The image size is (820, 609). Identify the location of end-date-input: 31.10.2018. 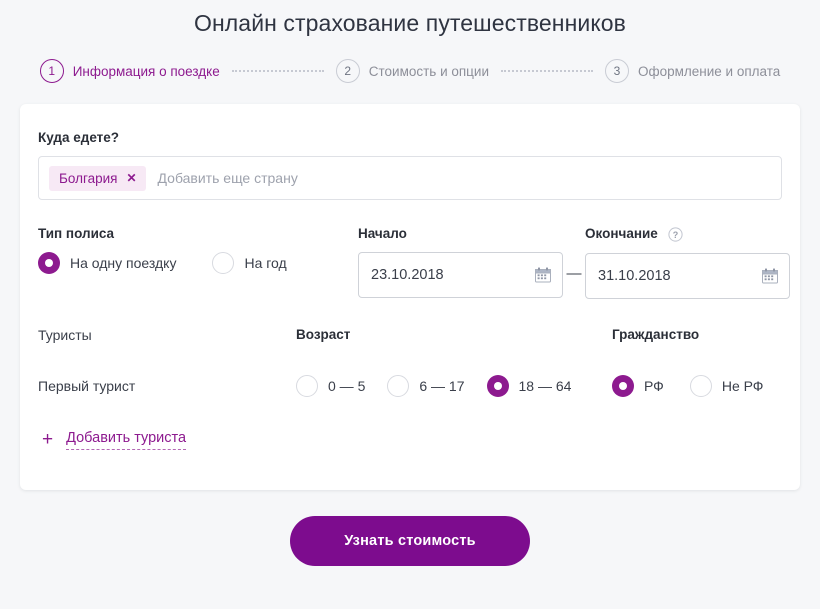
(687, 275).